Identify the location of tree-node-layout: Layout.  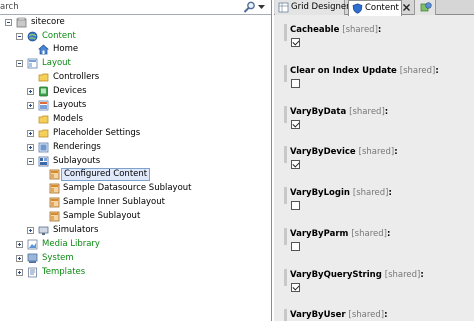
(60, 63).